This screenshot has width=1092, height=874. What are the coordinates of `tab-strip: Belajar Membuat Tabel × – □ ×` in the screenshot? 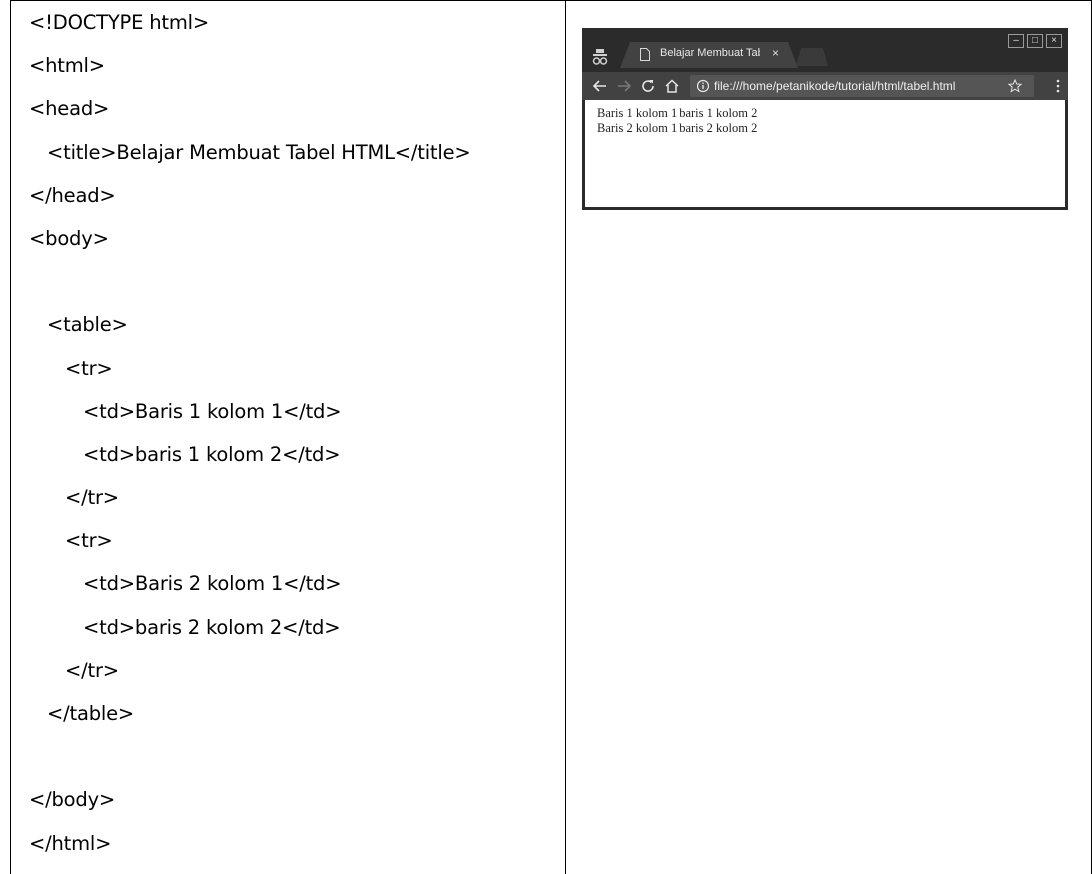 It's located at (825, 50).